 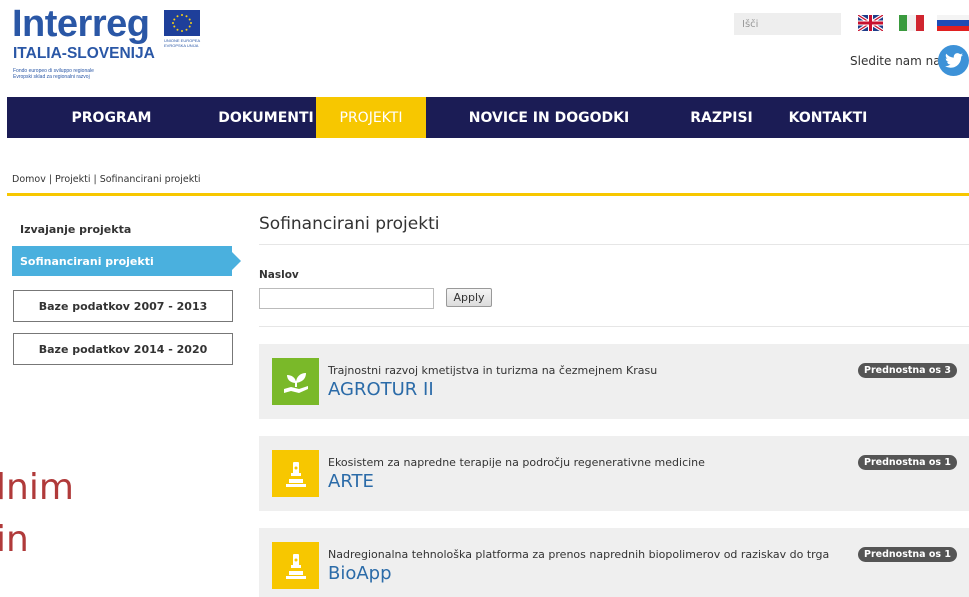 I want to click on logo-tagline-si: Evropski sklad za regionalni razvoj, so click(x=51, y=77).